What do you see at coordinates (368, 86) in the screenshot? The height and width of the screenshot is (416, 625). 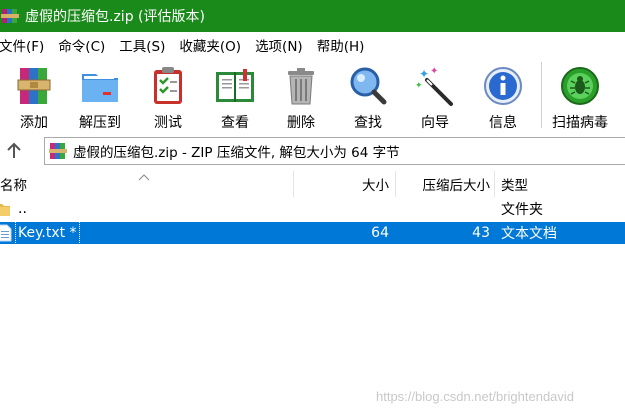 I see `magnifier-icon` at bounding box center [368, 86].